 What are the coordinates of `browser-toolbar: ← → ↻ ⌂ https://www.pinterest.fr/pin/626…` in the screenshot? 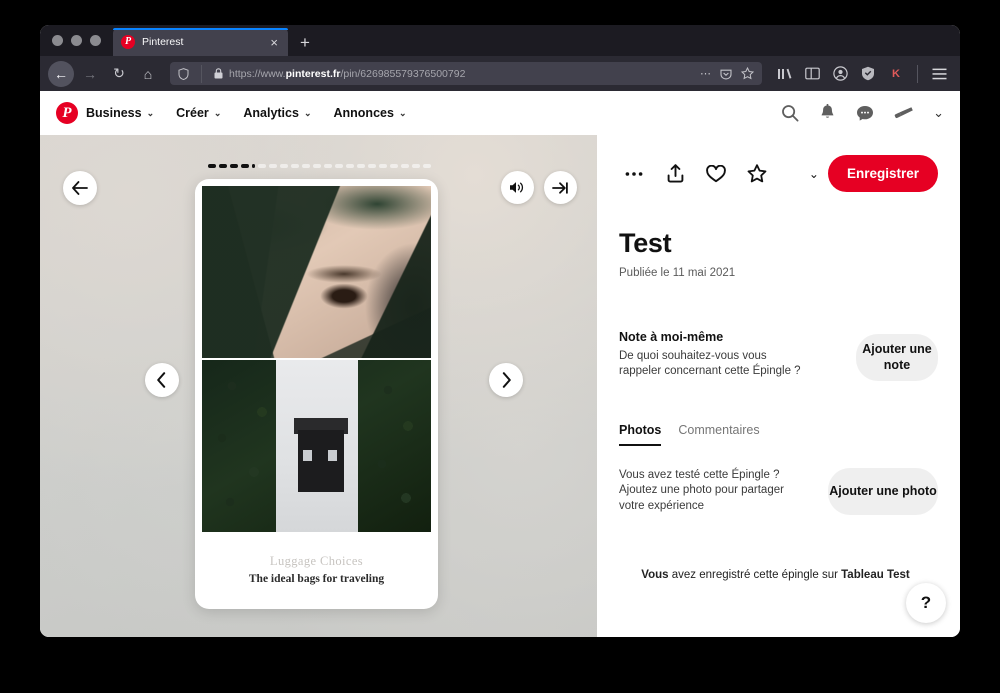 It's located at (500, 73).